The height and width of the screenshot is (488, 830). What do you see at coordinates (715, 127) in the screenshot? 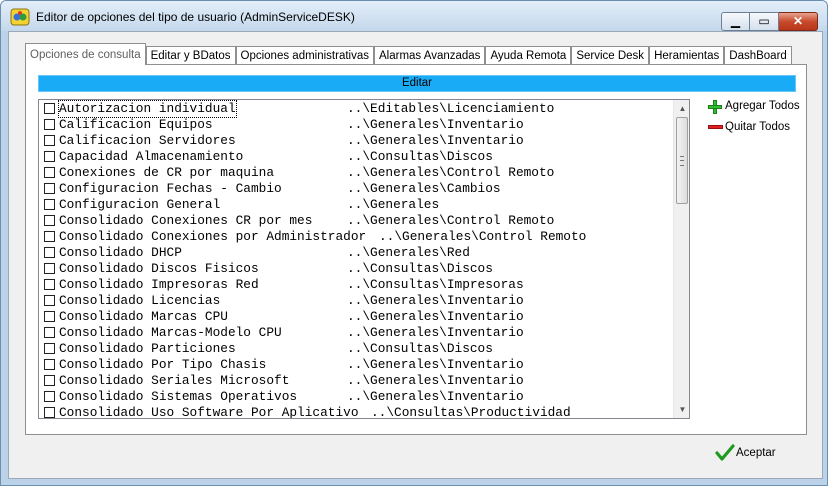
I see `minus-icon` at bounding box center [715, 127].